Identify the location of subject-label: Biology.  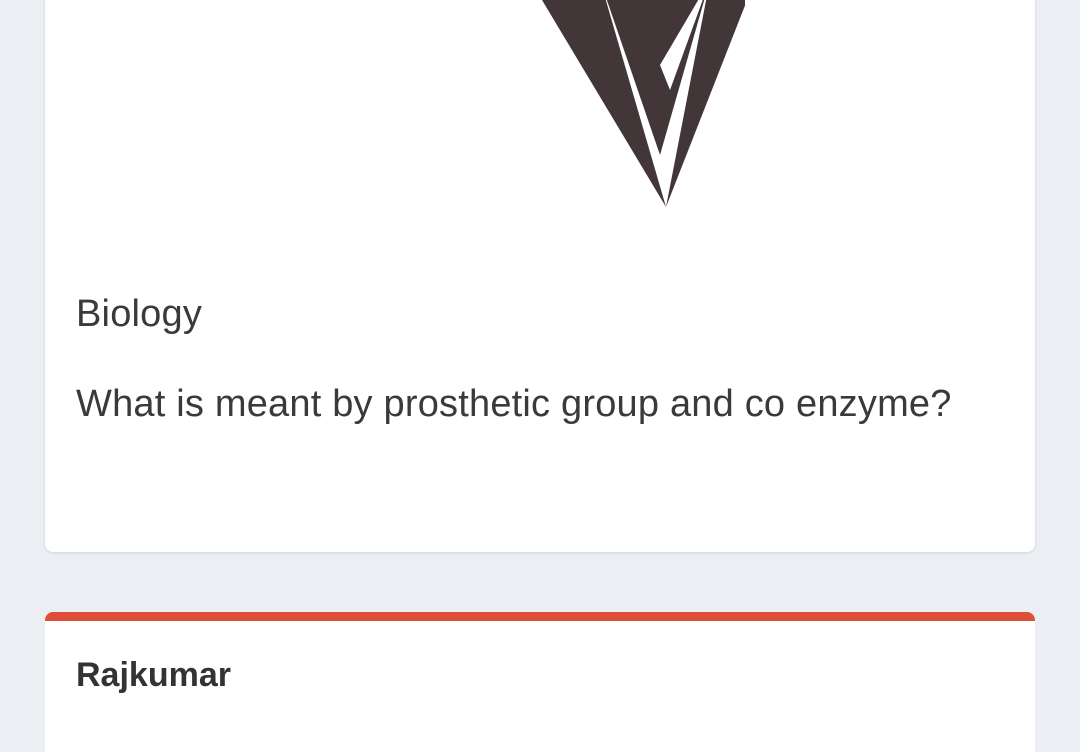
(139, 314).